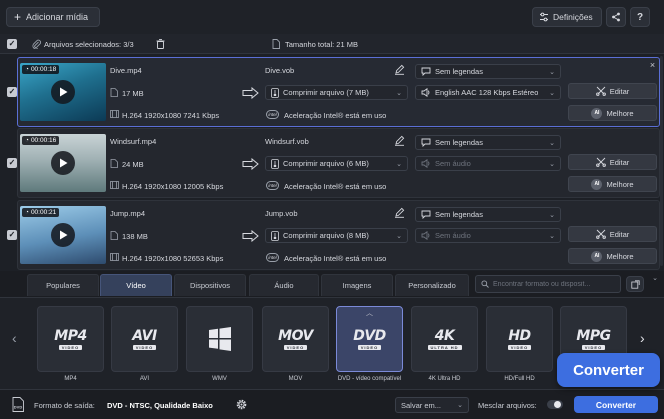 This screenshot has height=419, width=664. What do you see at coordinates (616, 404) in the screenshot?
I see `convert-button: Converter` at bounding box center [616, 404].